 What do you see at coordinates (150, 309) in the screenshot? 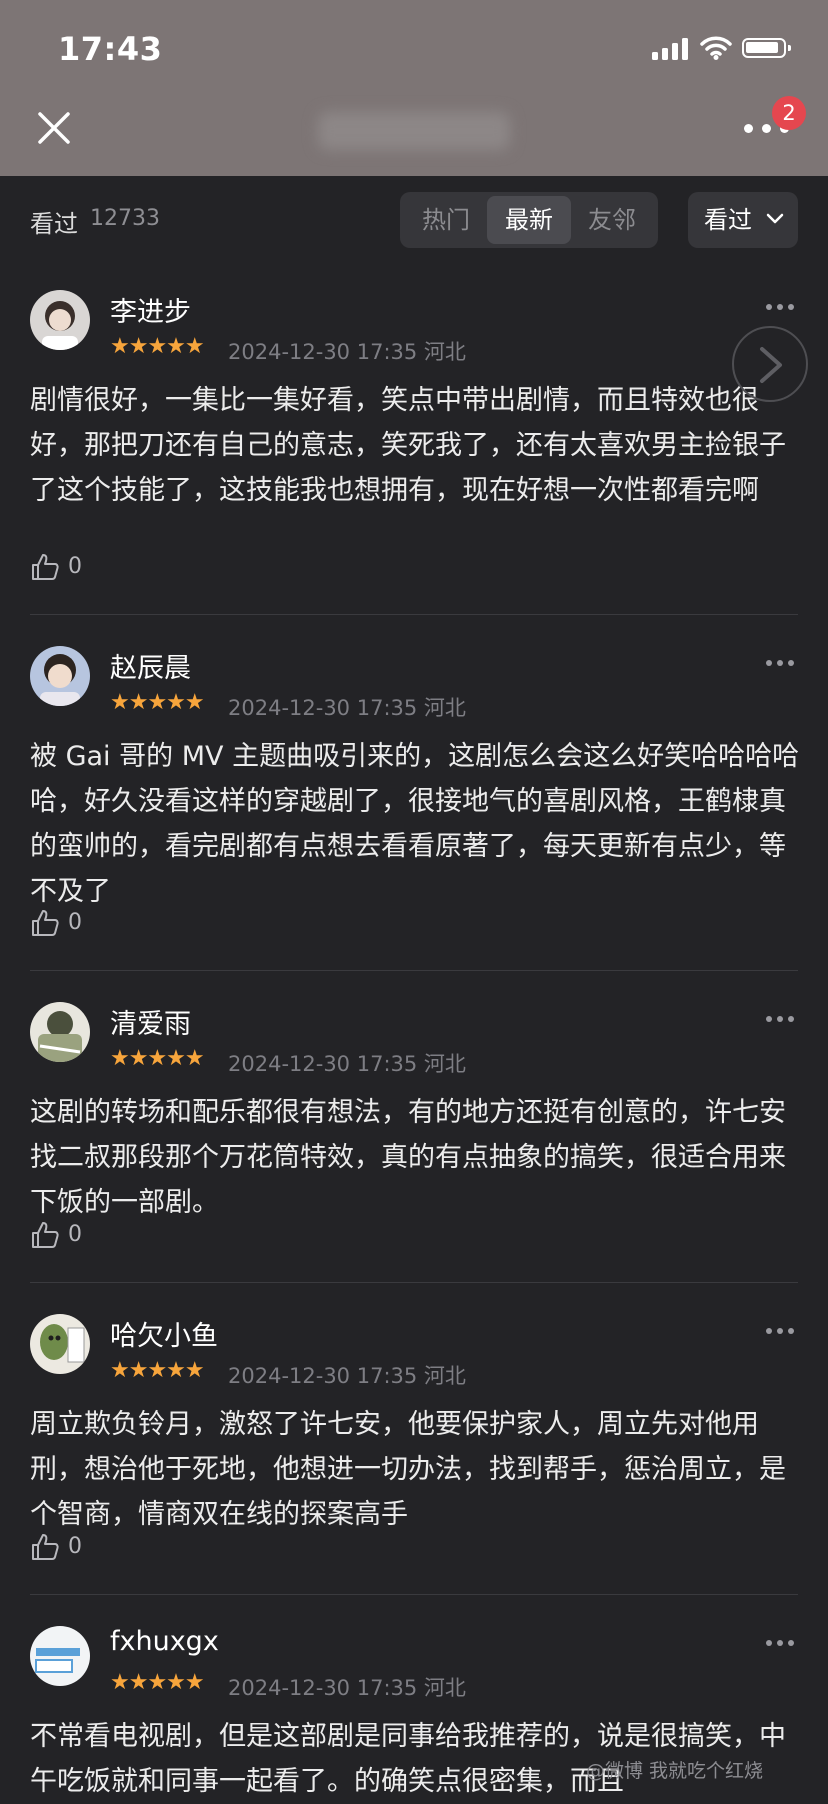
I see `username: 李进步` at bounding box center [150, 309].